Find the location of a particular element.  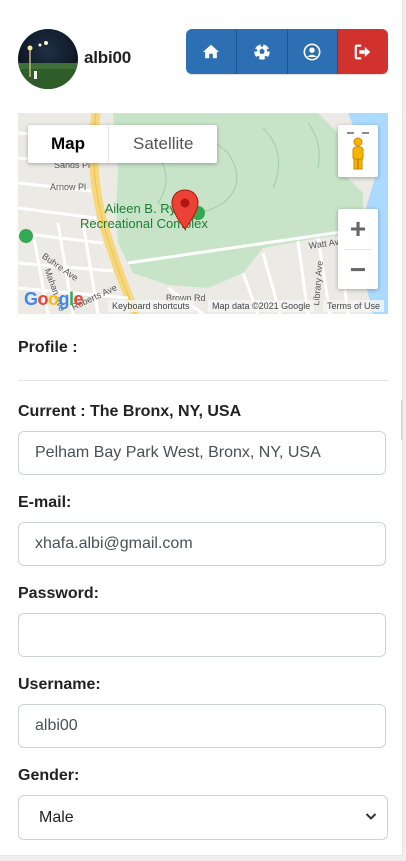

zoom-in-button: + is located at coordinates (358, 229).